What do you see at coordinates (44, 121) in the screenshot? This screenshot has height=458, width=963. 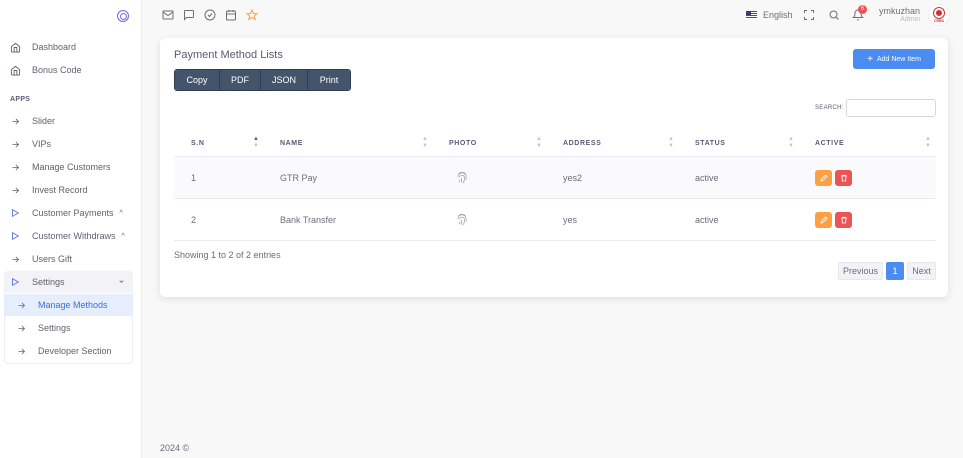 I see `sidebar-item-label: Slider` at bounding box center [44, 121].